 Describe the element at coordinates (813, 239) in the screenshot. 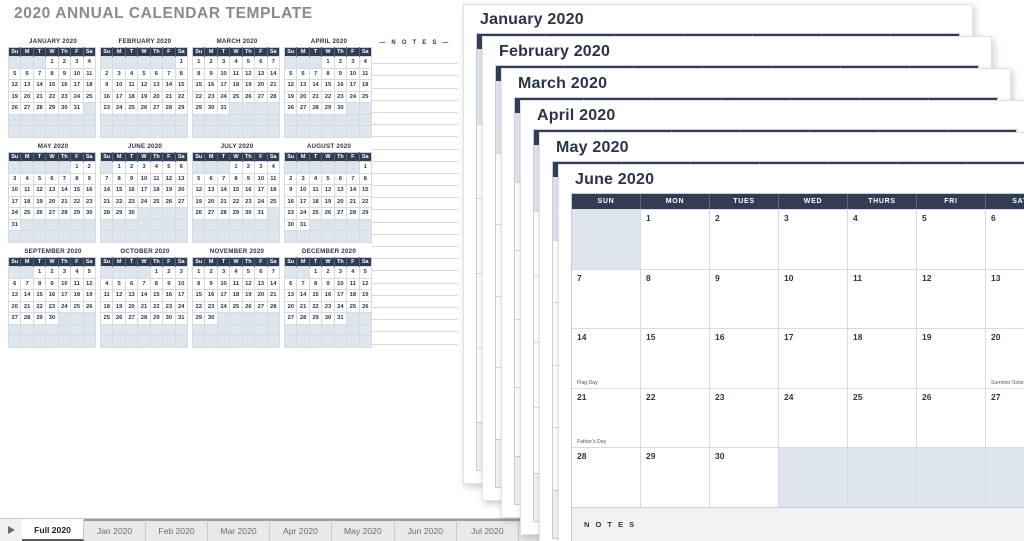

I see `day-cell: 3` at that location.